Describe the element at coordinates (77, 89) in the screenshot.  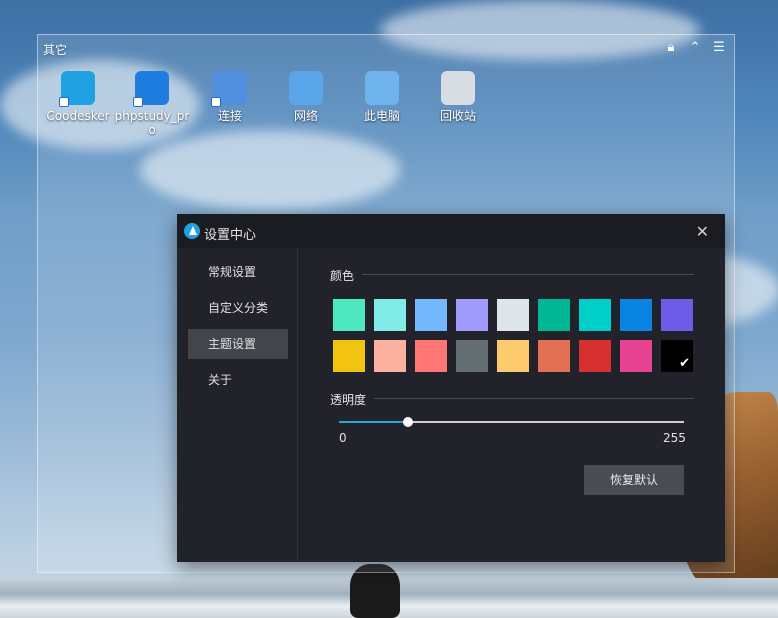
I see `coodesker-icon` at that location.